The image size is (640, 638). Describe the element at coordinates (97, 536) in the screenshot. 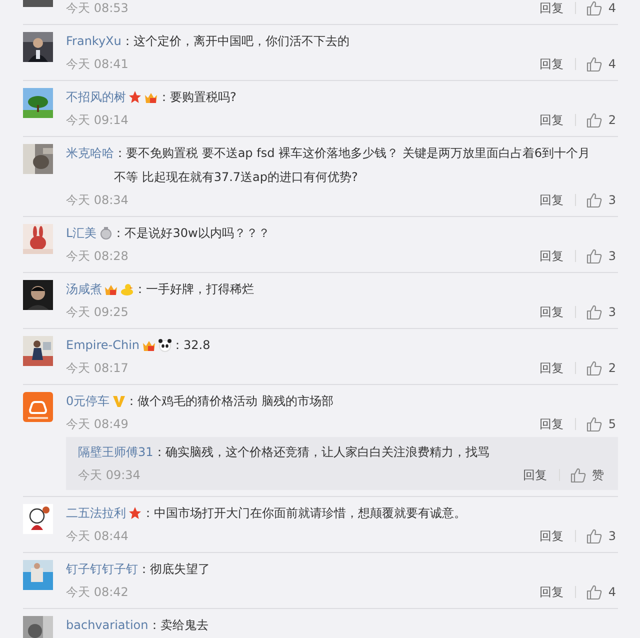

I see `comment-time: 今天 08:44` at that location.